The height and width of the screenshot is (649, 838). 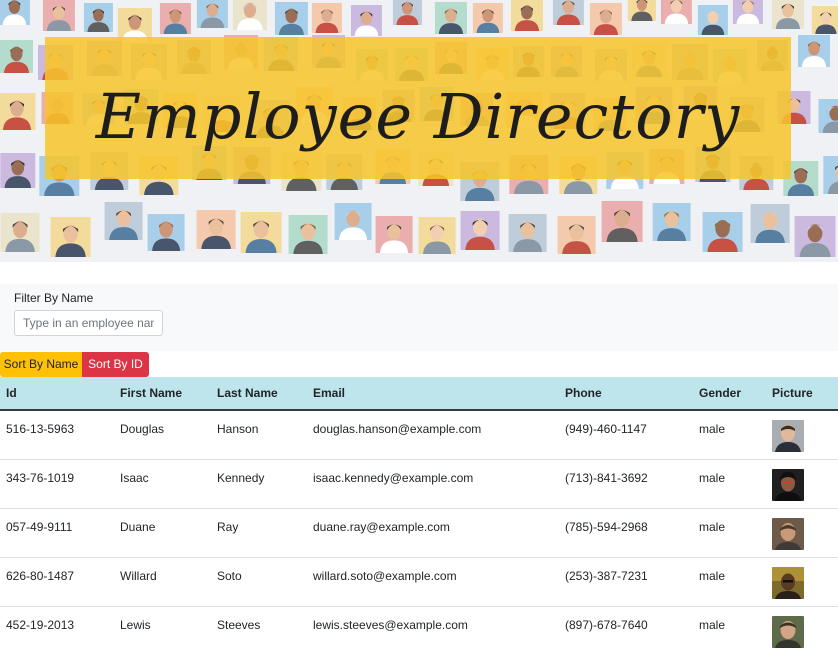 What do you see at coordinates (162, 435) in the screenshot?
I see `cell-first-name: Douglas` at bounding box center [162, 435].